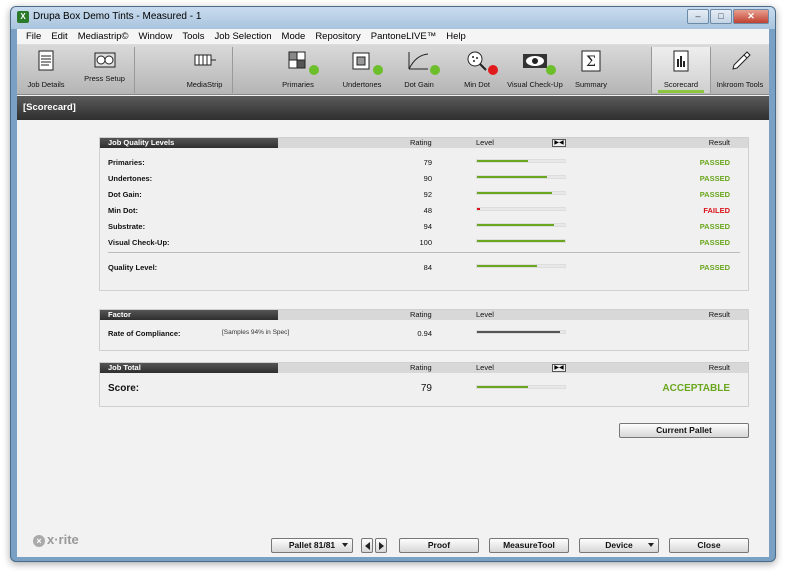  What do you see at coordinates (127, 226) in the screenshot?
I see `row-label: Substrate:` at bounding box center [127, 226].